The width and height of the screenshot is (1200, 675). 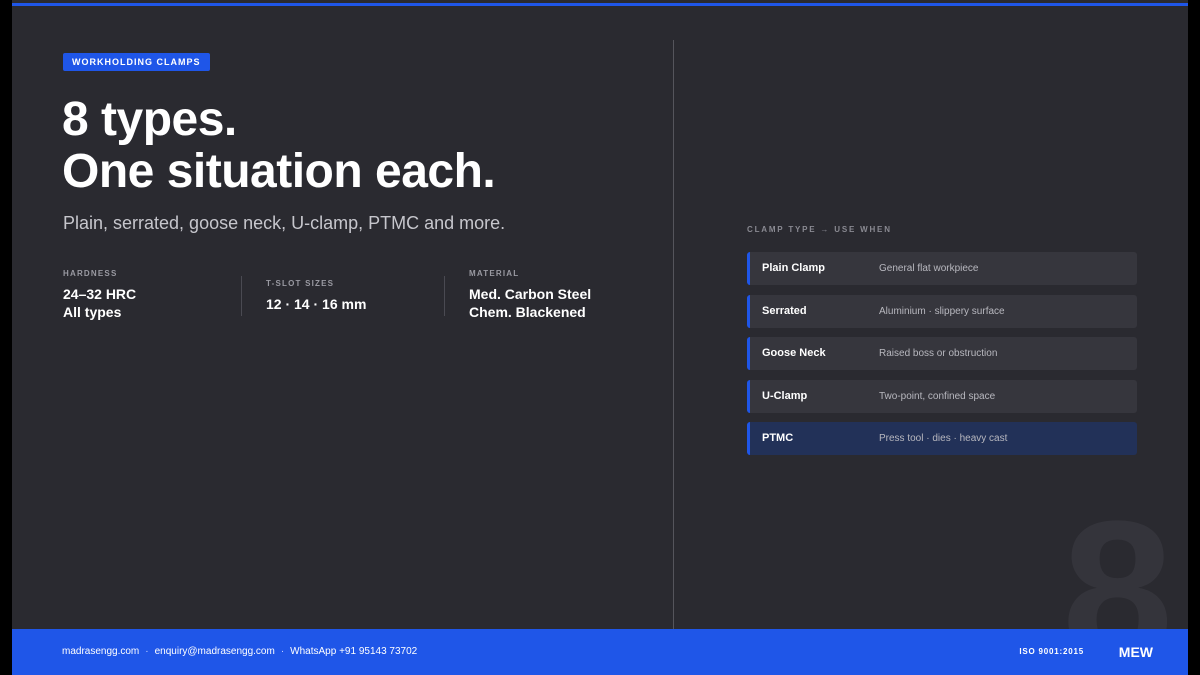 What do you see at coordinates (1051, 651) in the screenshot?
I see `iso-certification: ISO 9001:2015` at bounding box center [1051, 651].